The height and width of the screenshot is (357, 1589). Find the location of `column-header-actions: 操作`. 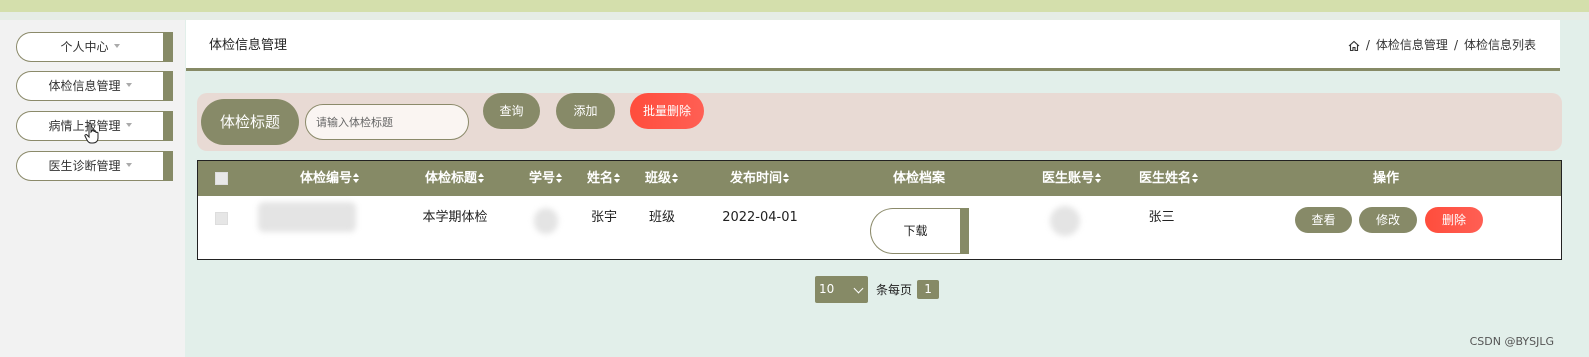

column-header-actions: 操作 is located at coordinates (1385, 178).